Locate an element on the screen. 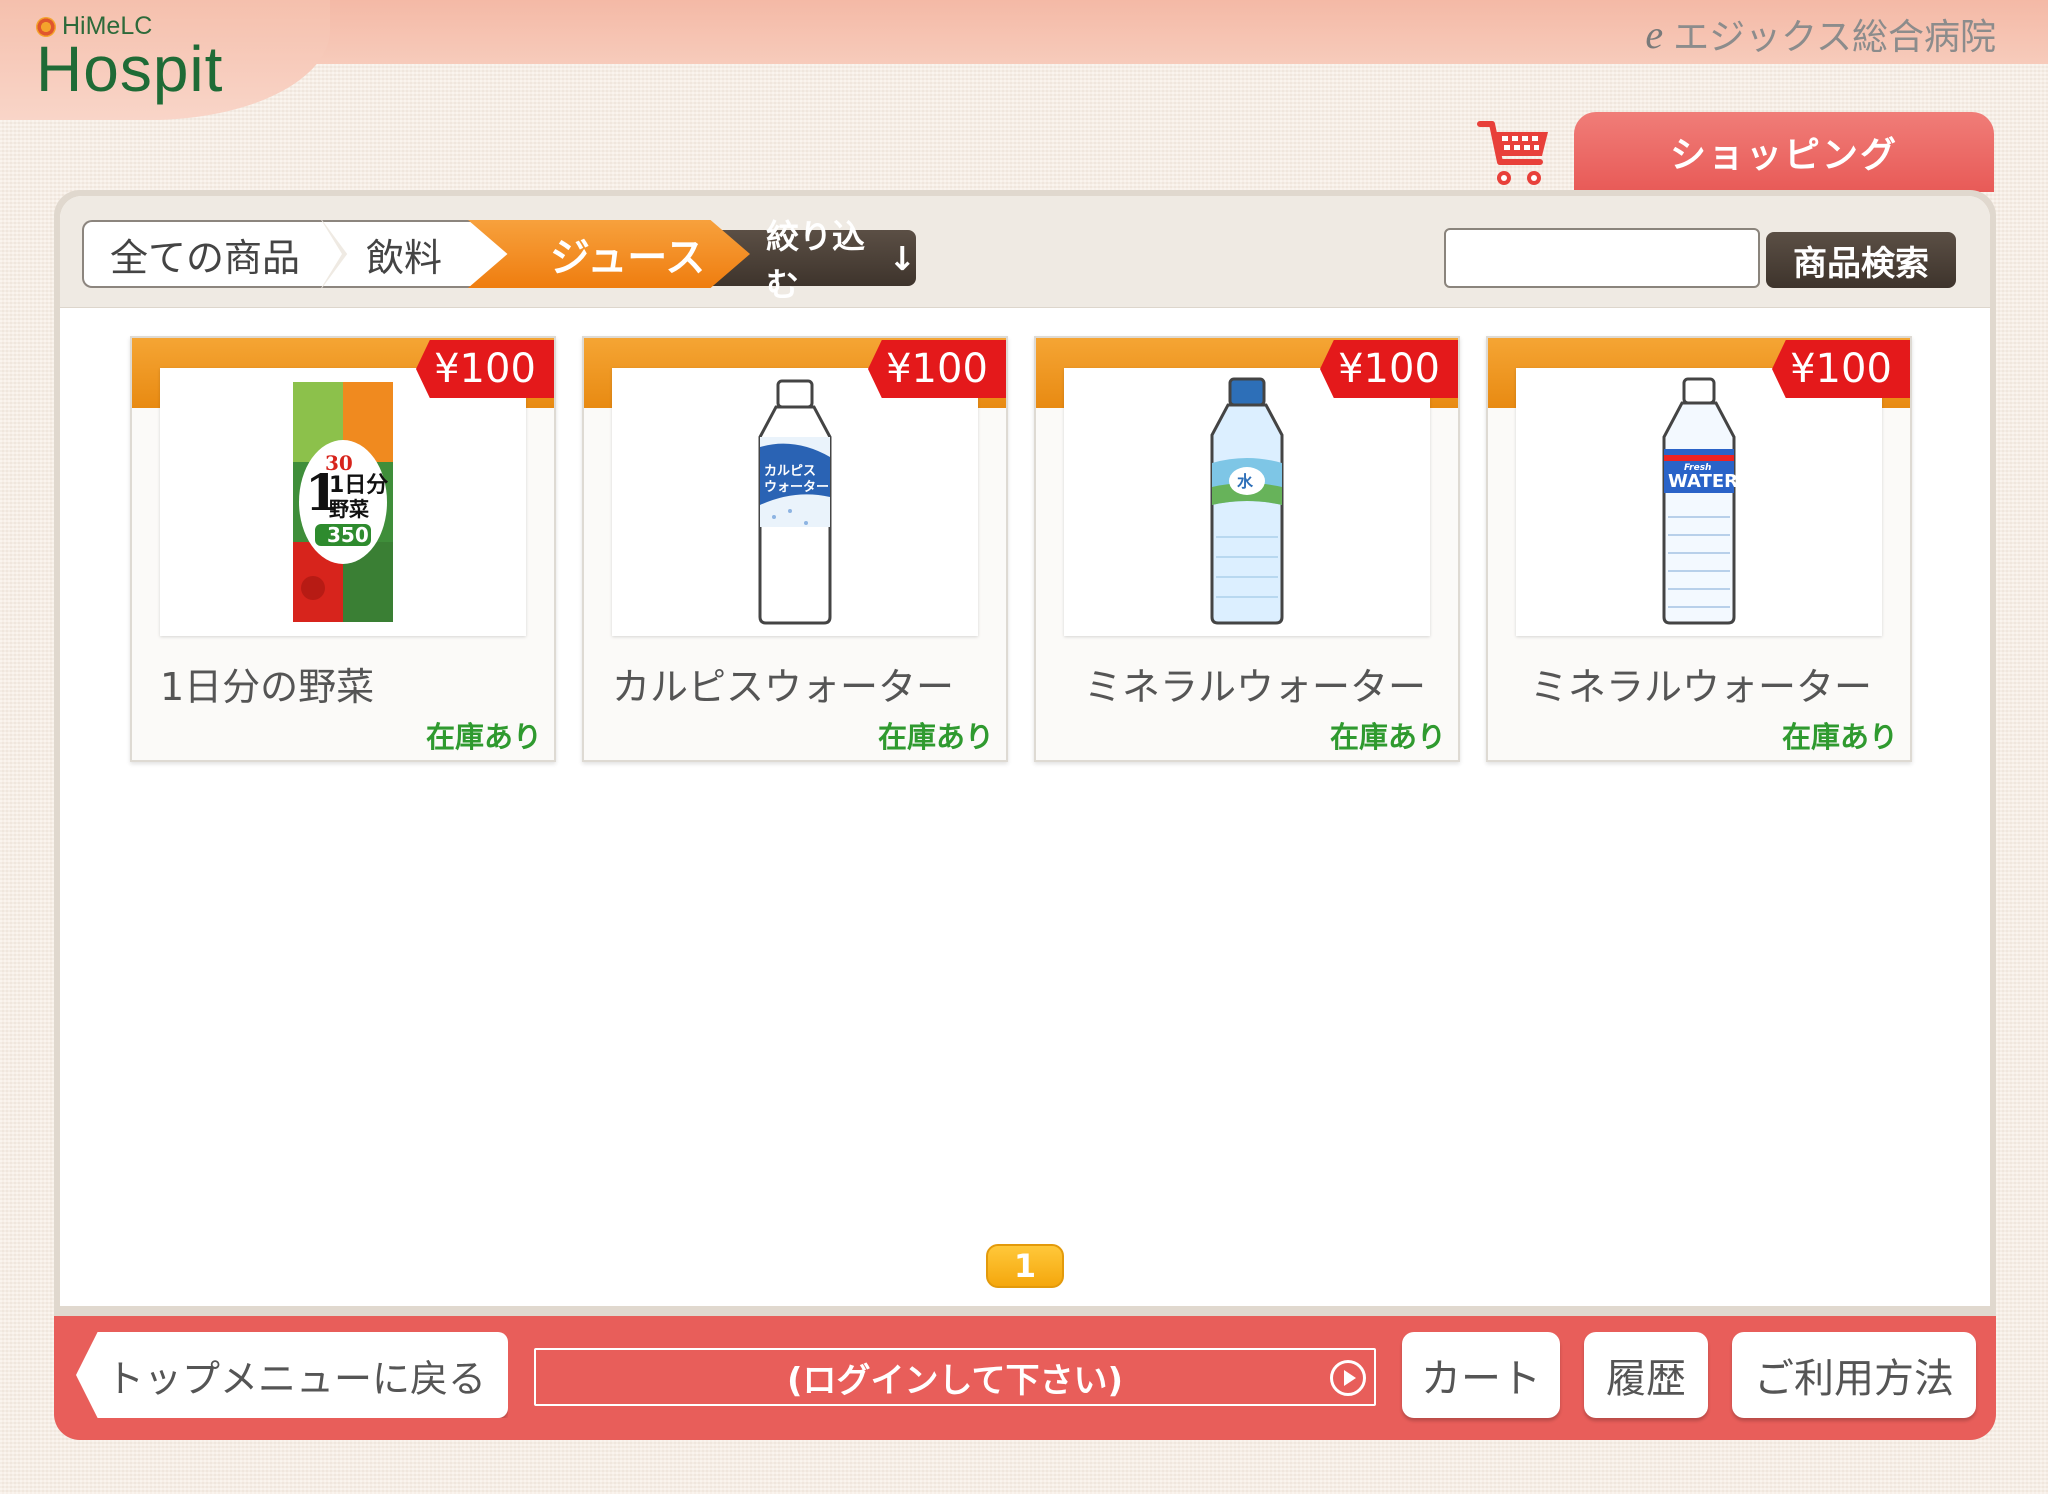  history-button: 履歴 is located at coordinates (1646, 1375).